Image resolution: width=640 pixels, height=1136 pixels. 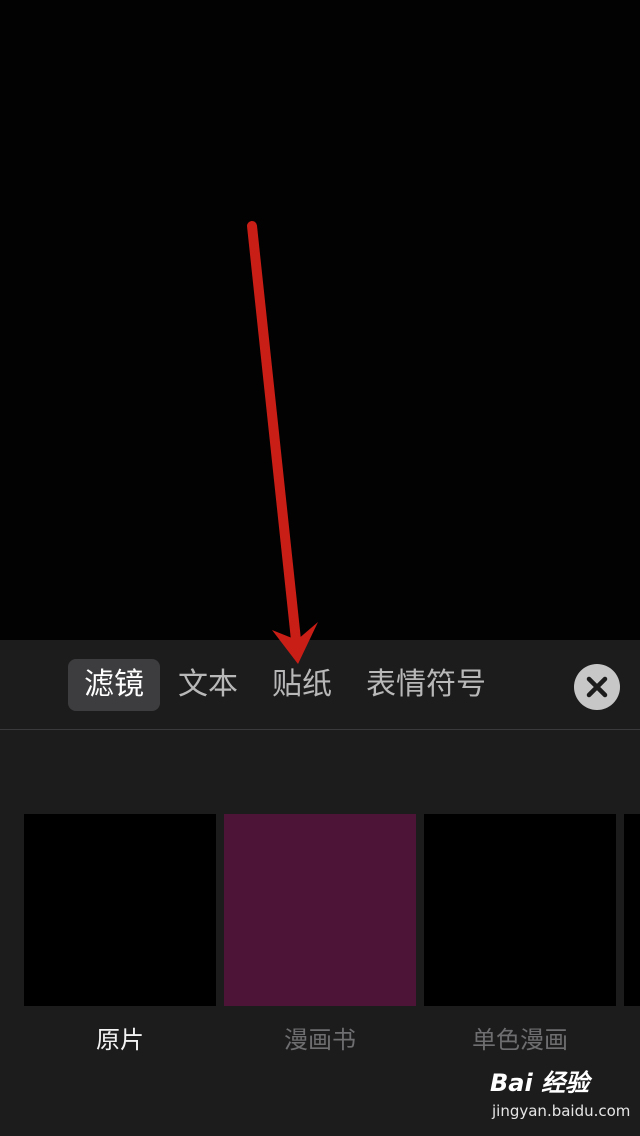 I want to click on filter-thumbnail-partial, so click(x=632, y=910).